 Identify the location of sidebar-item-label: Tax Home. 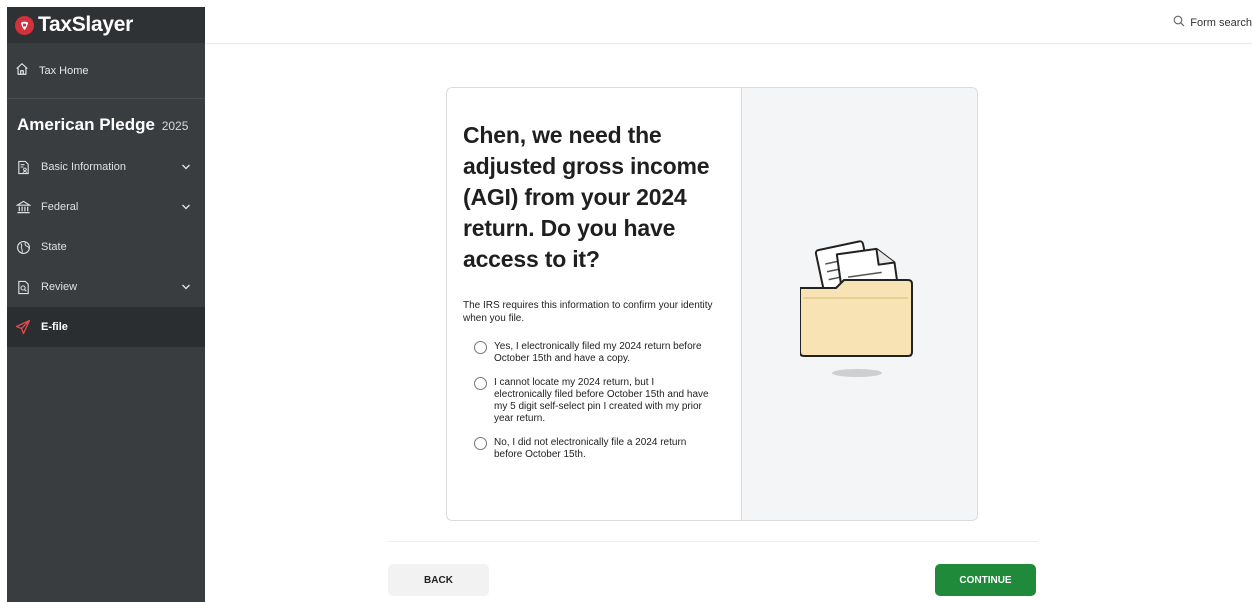
(64, 70).